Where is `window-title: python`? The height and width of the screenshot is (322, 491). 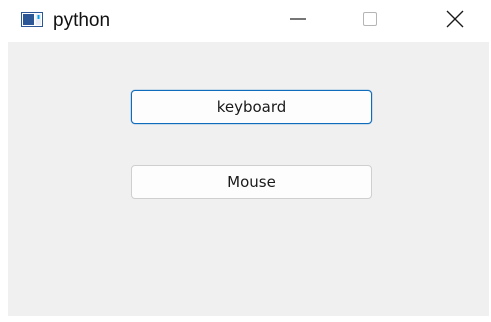
window-title: python is located at coordinates (82, 20).